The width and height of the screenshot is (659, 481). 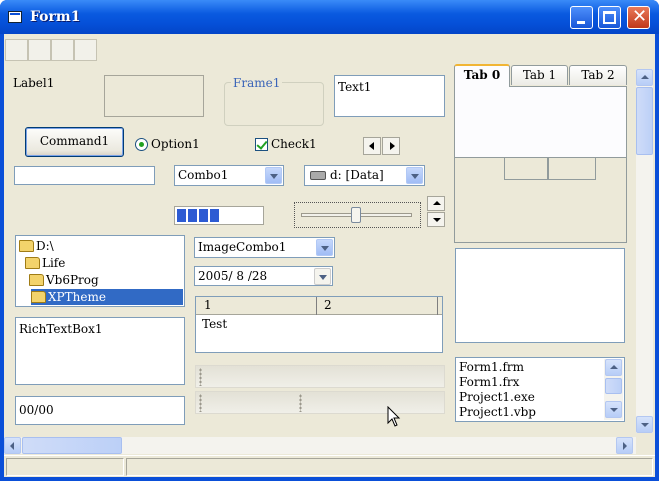 I want to click on frame1-caption: Frame1, so click(x=257, y=83).